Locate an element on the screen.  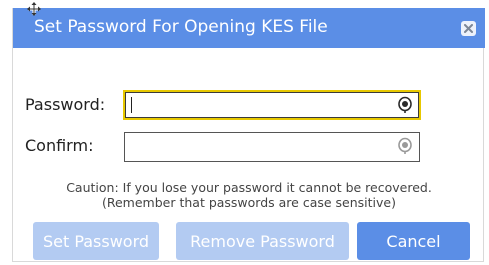
set-password-button: Set Password is located at coordinates (96, 241).